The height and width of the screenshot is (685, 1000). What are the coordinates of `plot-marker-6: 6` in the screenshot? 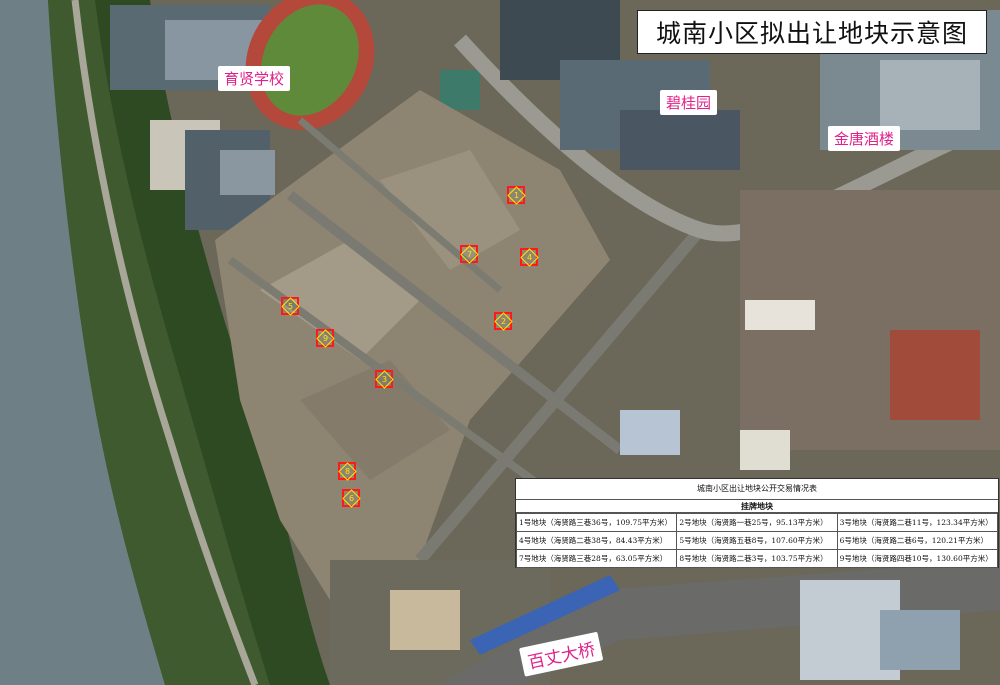 It's located at (351, 498).